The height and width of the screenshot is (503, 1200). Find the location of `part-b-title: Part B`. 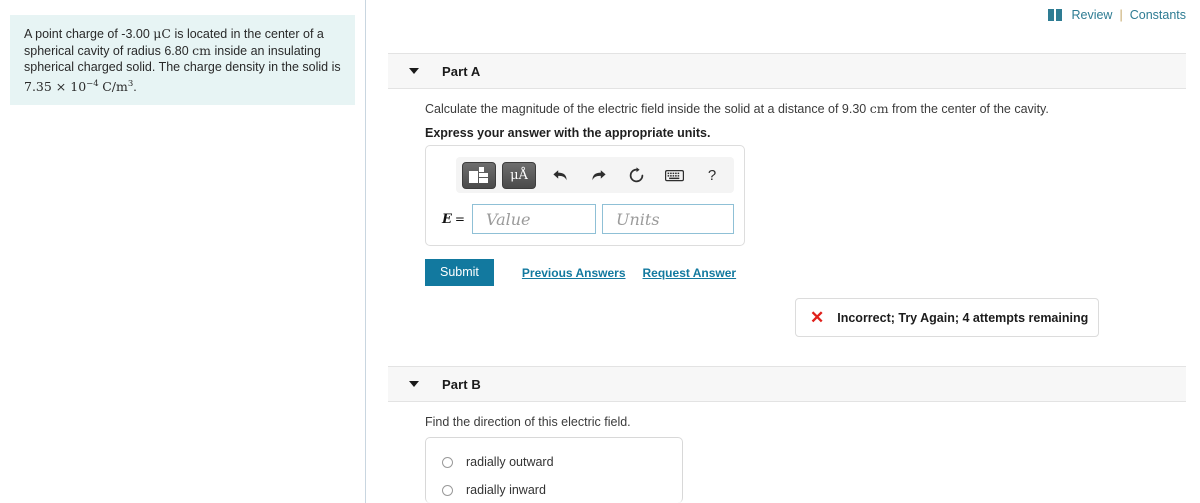

part-b-title: Part B is located at coordinates (461, 384).